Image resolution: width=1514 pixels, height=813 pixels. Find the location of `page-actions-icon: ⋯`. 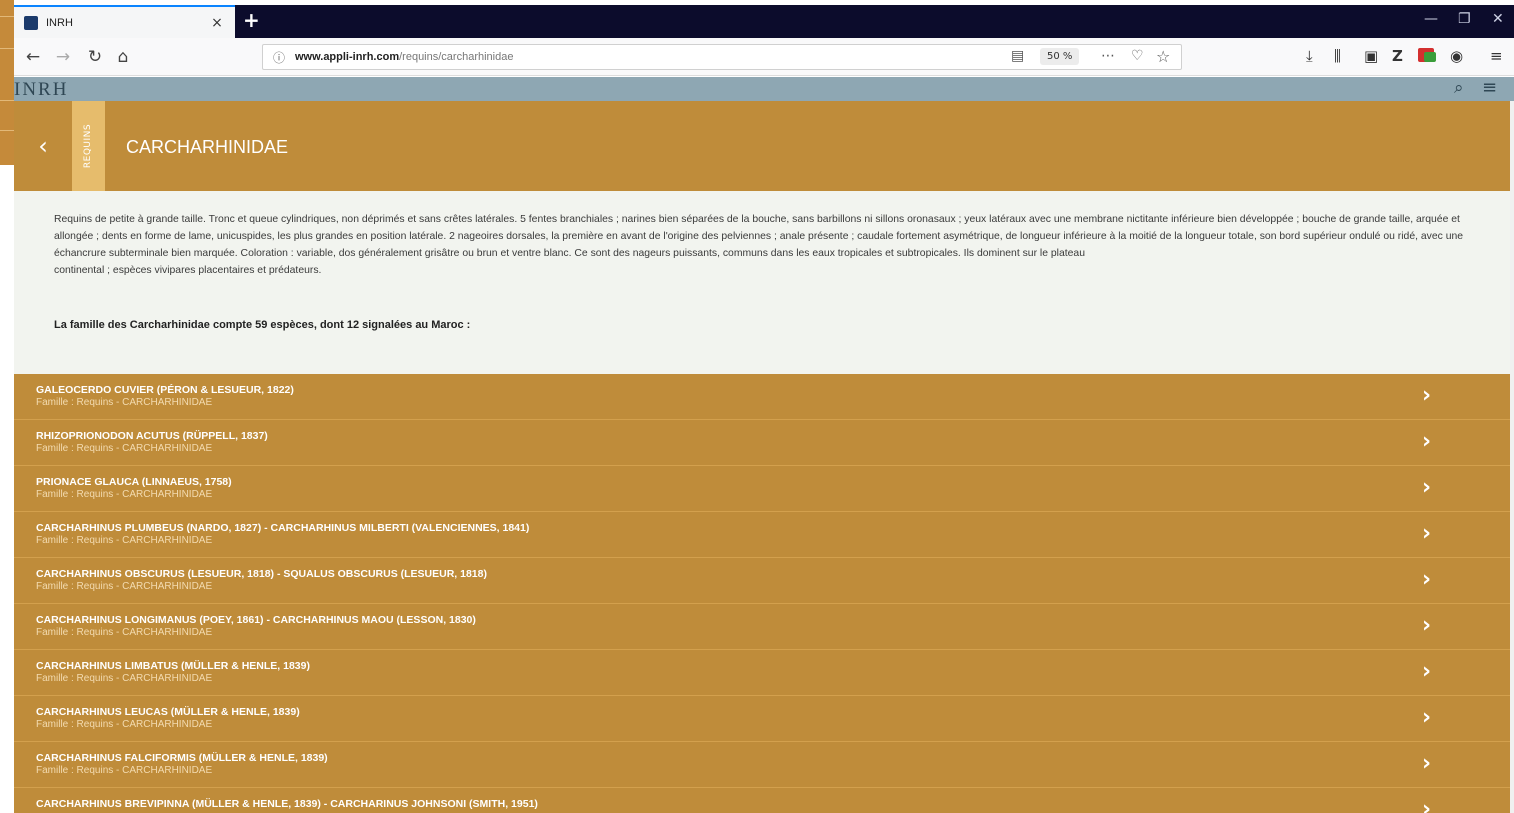

page-actions-icon: ⋯ is located at coordinates (1108, 56).